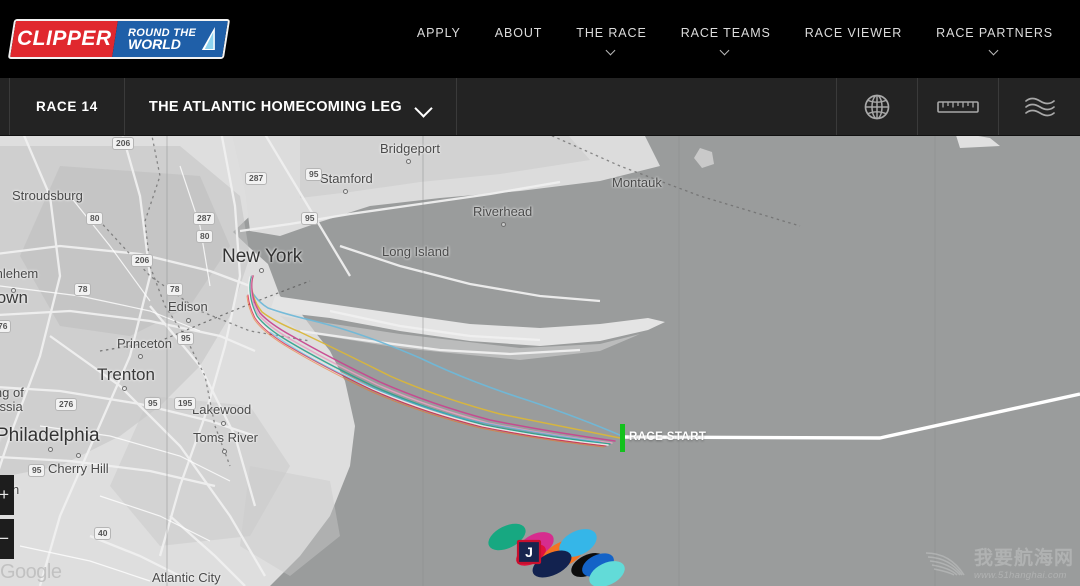 Image resolution: width=1080 pixels, height=586 pixels. Describe the element at coordinates (208, 38) in the screenshot. I see `sailboat-icon` at that location.